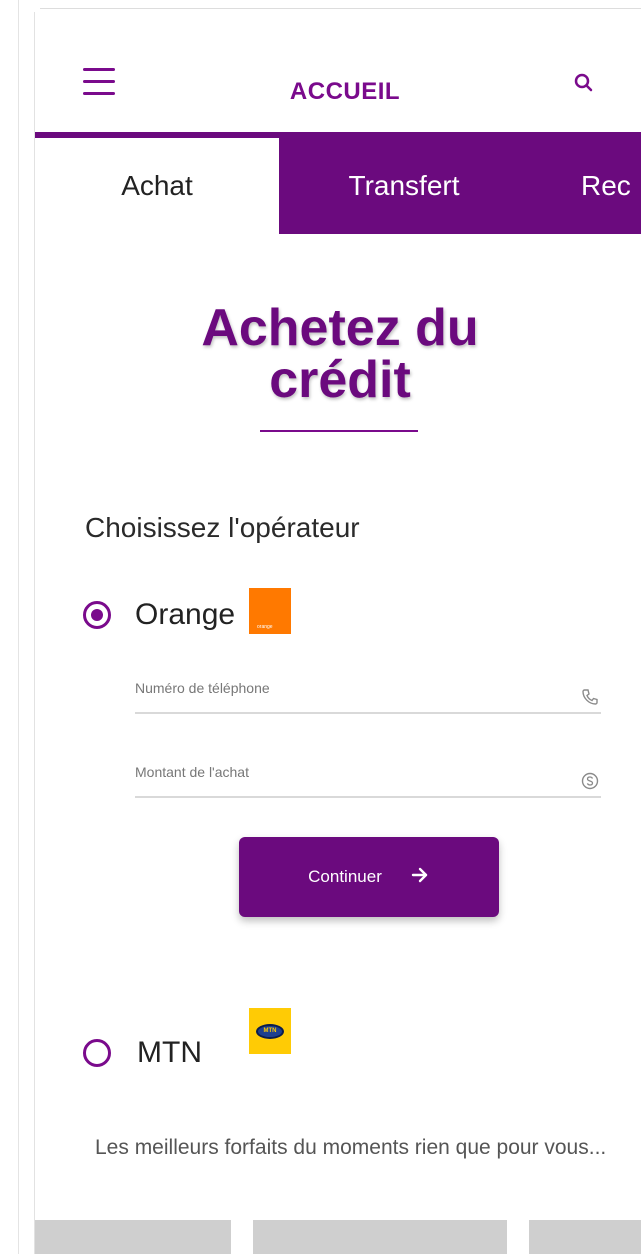 This screenshot has height=1254, width=641. What do you see at coordinates (345, 876) in the screenshot?
I see `continue-button-label: Continuer` at bounding box center [345, 876].